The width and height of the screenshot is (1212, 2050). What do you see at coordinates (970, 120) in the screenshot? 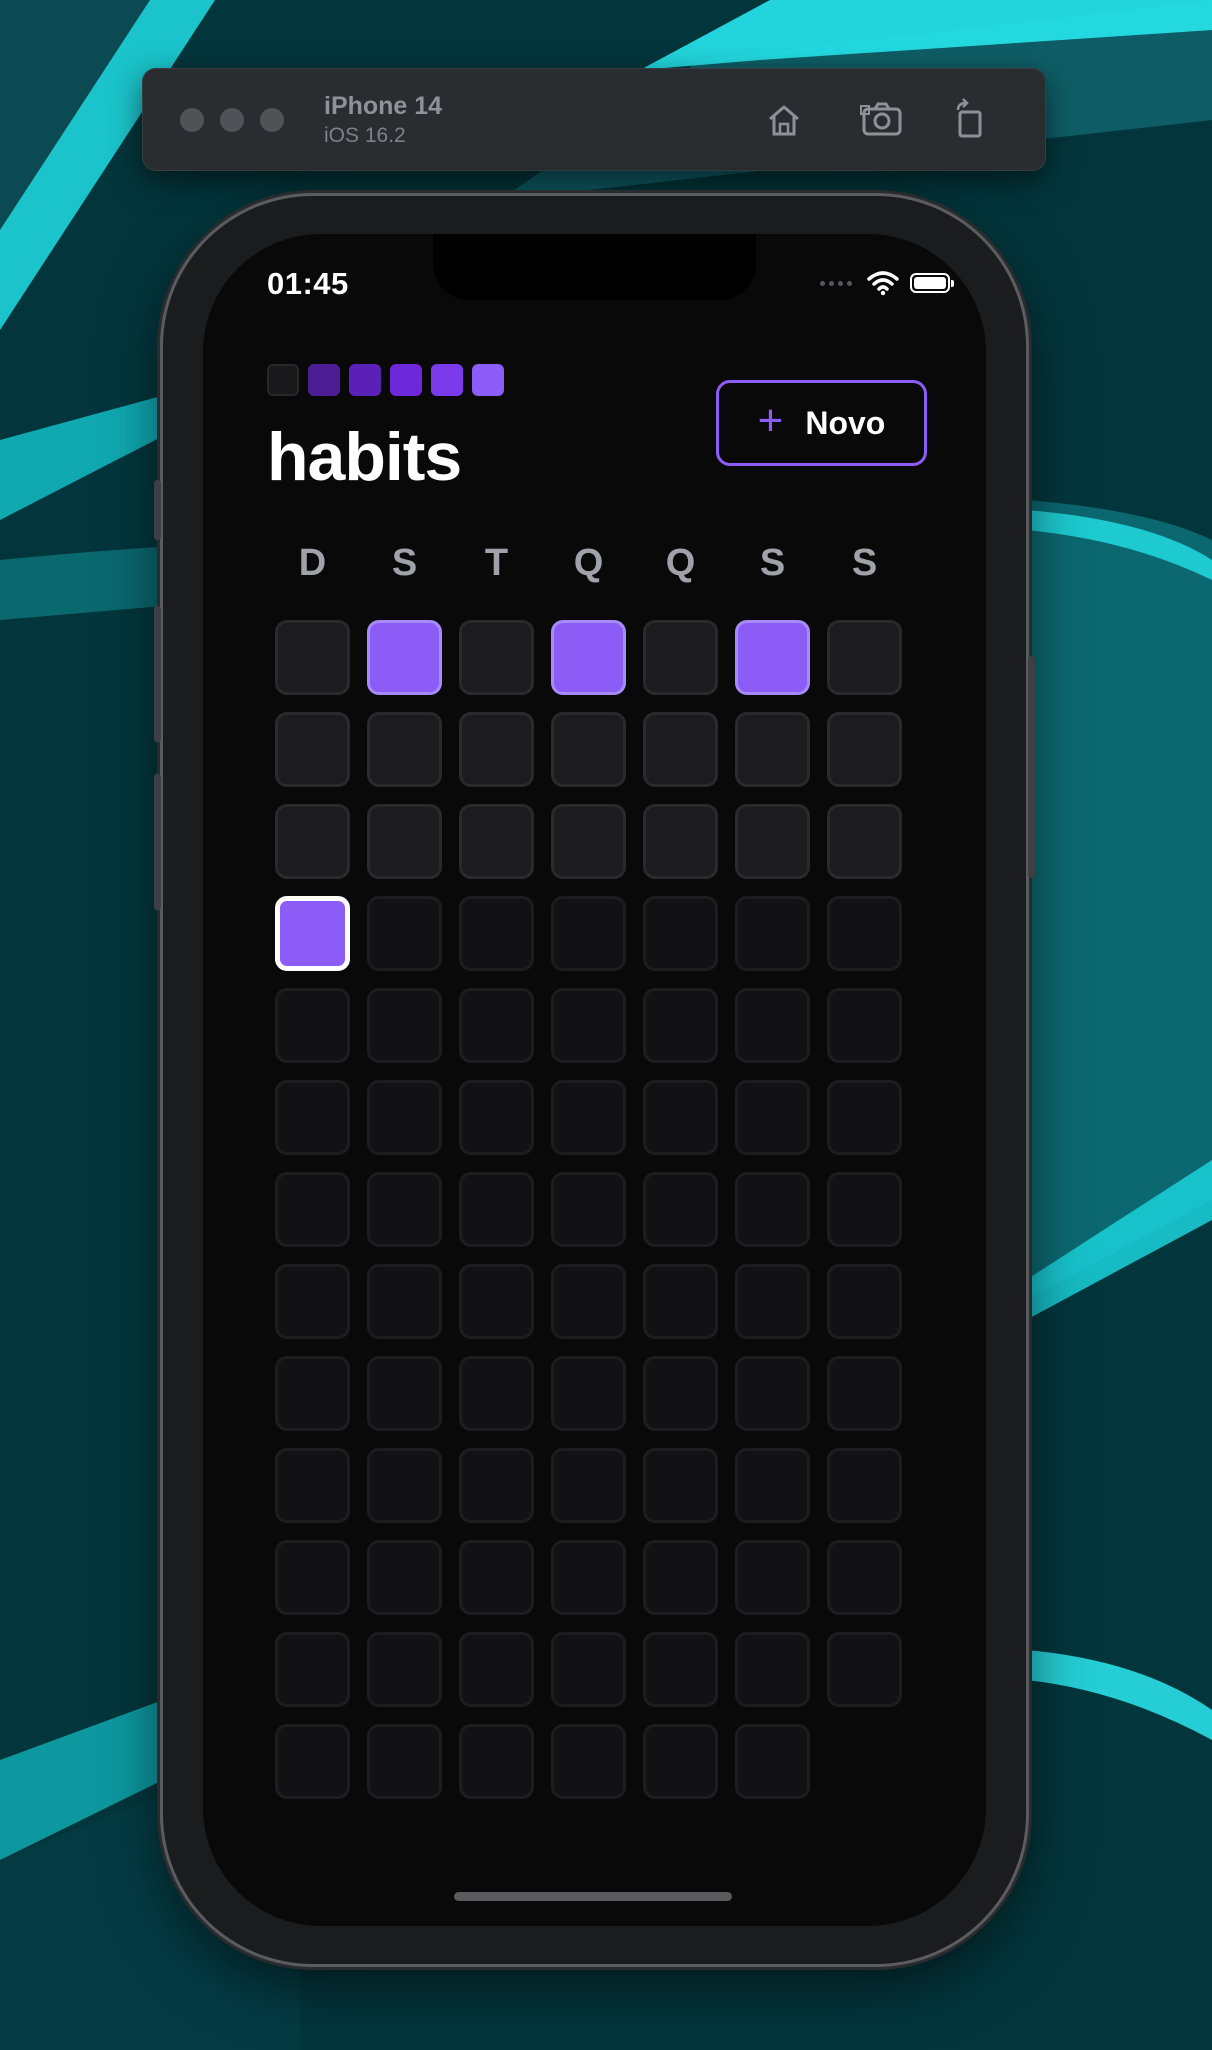
I see `rotate-button` at bounding box center [970, 120].